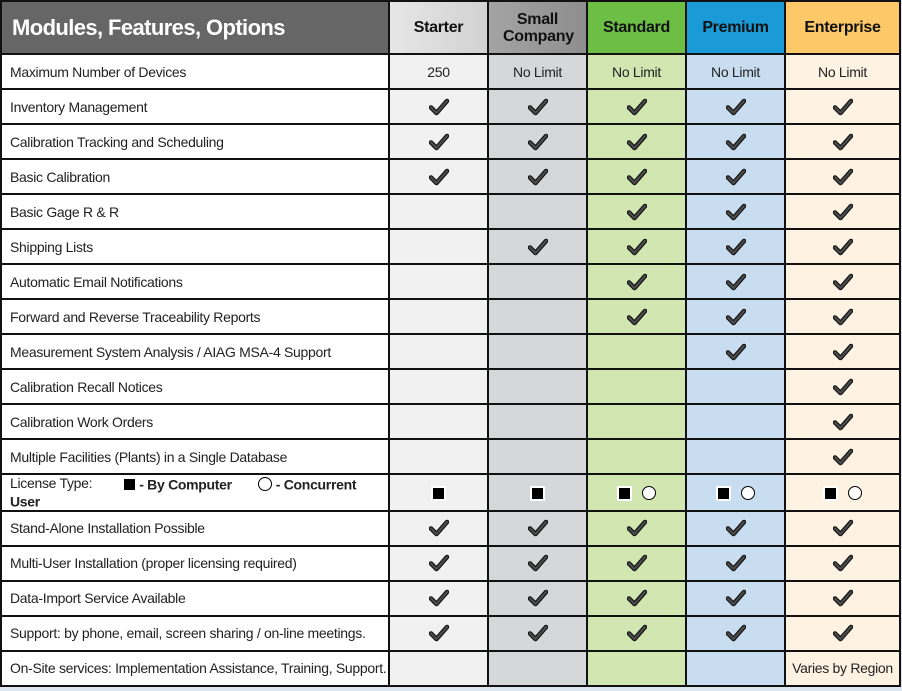  I want to click on plan-header-starter: Starter, so click(438, 27).